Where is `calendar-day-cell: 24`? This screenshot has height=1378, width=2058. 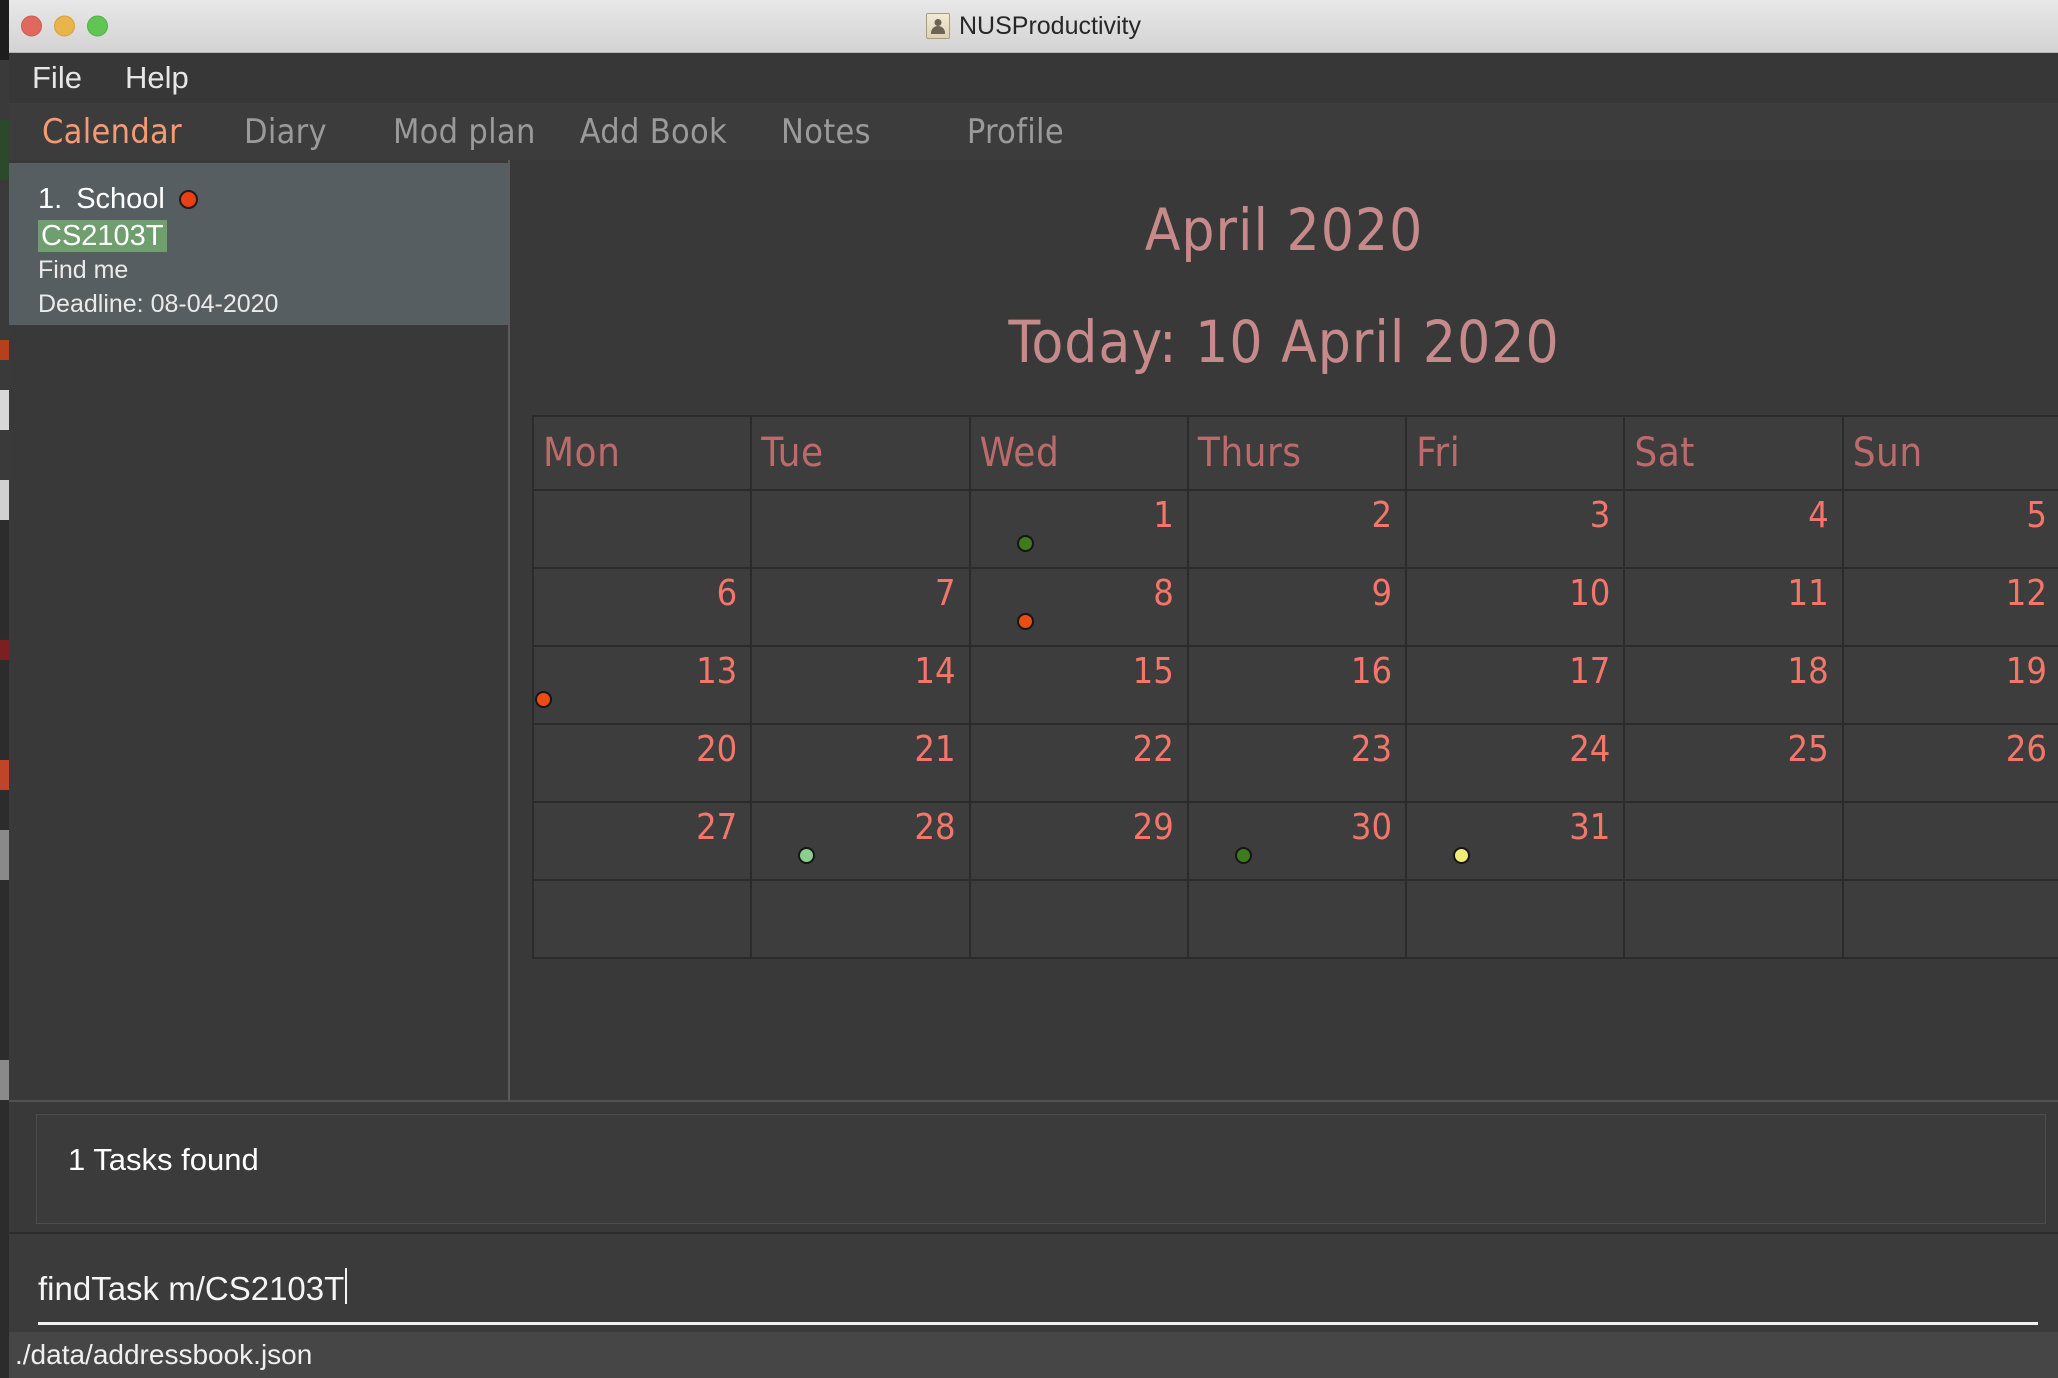 calendar-day-cell: 24 is located at coordinates (1515, 763).